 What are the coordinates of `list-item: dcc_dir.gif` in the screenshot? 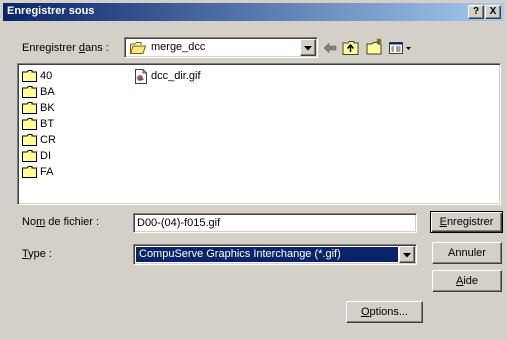 It's located at (167, 76).